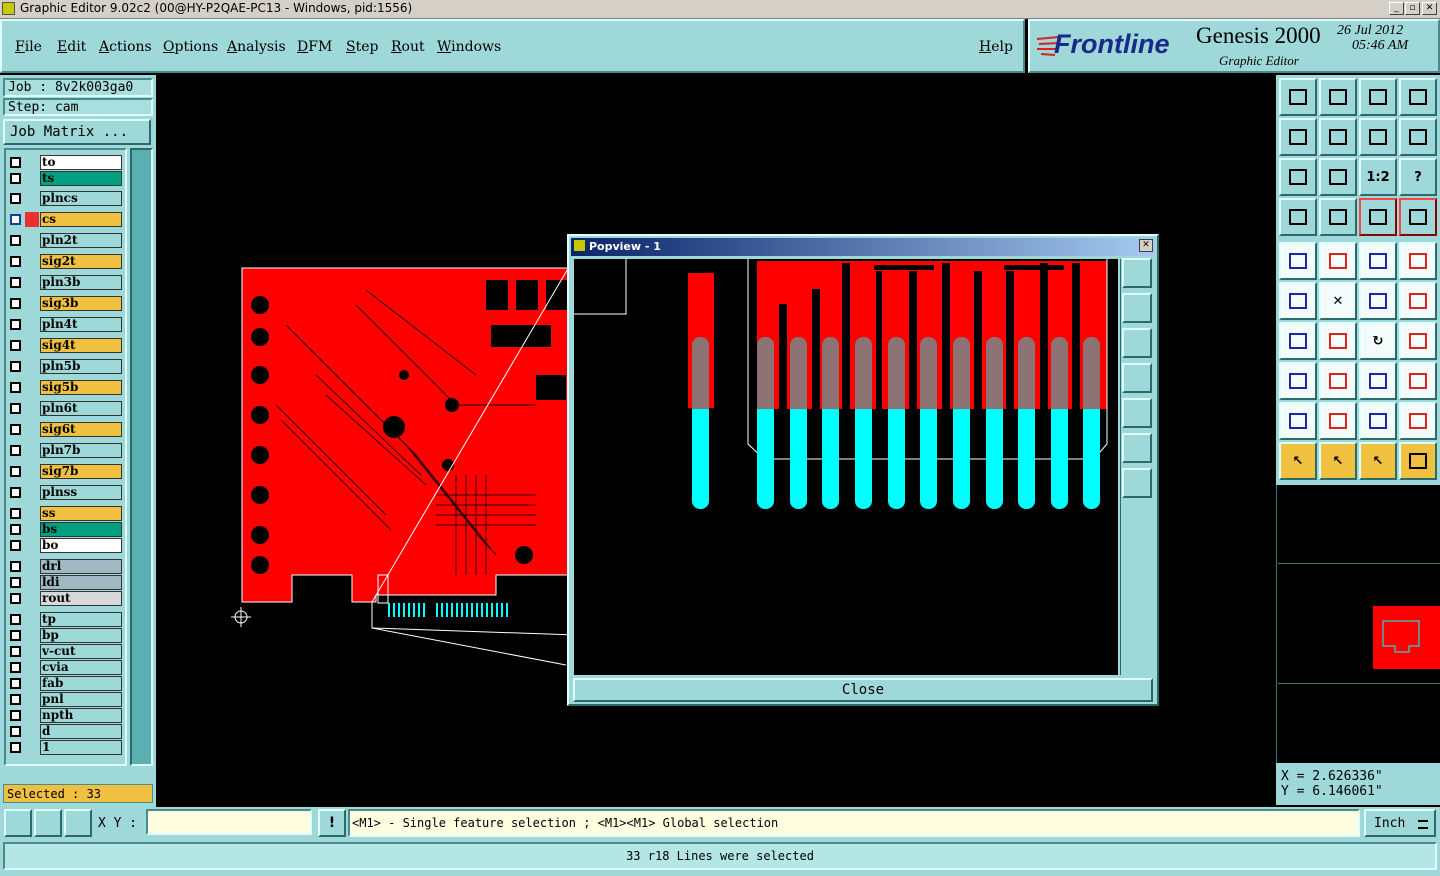 Image resolution: width=1440 pixels, height=876 pixels. Describe the element at coordinates (1378, 341) in the screenshot. I see `arc-icon: ↻` at that location.